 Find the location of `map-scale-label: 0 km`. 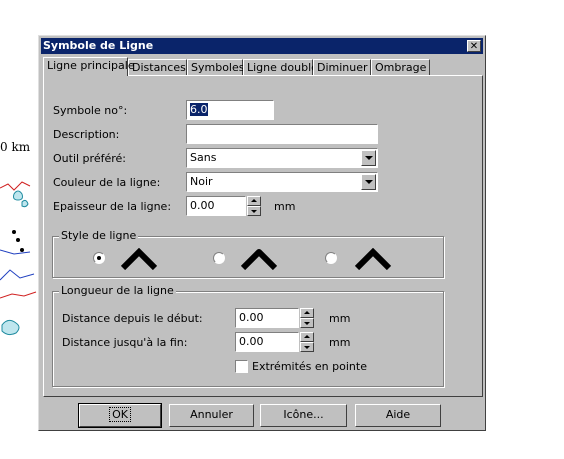

map-scale-label: 0 km is located at coordinates (15, 147).